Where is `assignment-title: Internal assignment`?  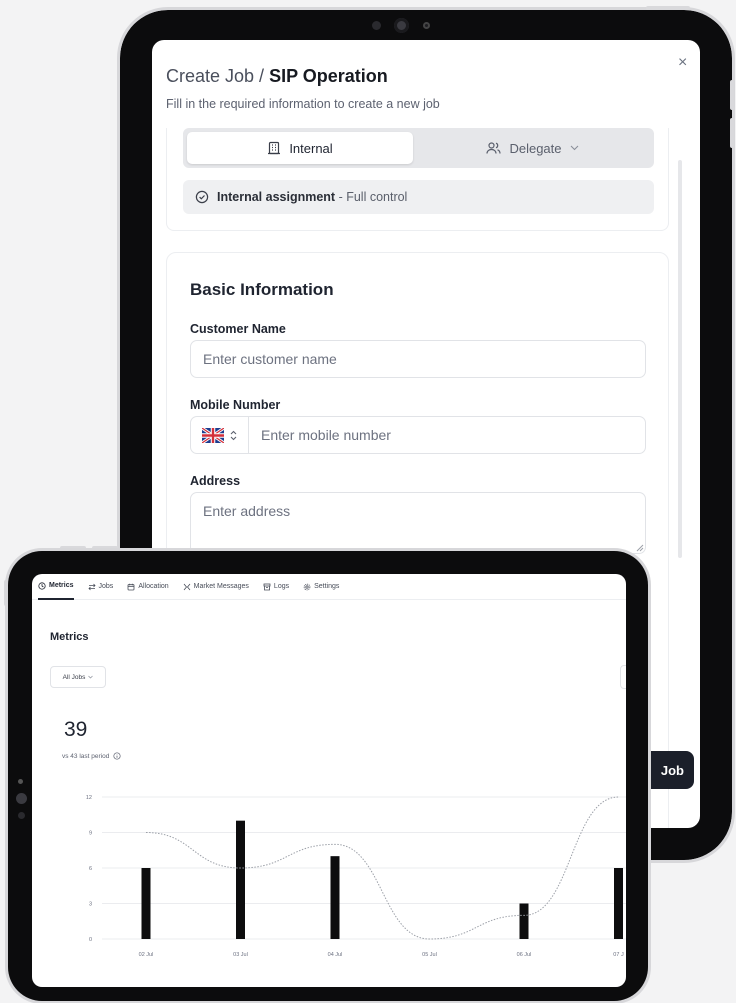
assignment-title: Internal assignment is located at coordinates (276, 197).